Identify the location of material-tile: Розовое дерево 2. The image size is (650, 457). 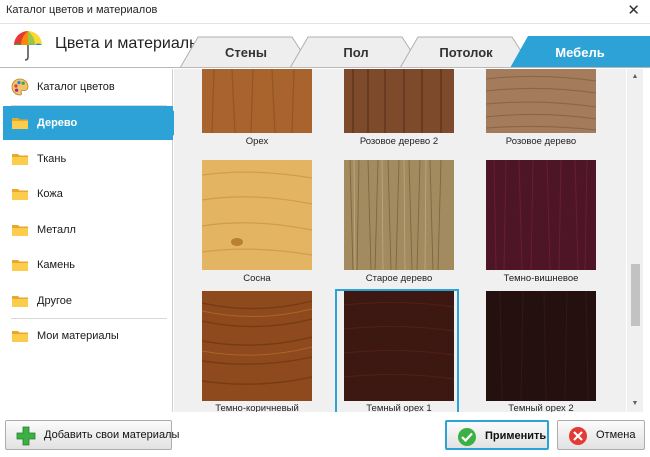
(397, 109).